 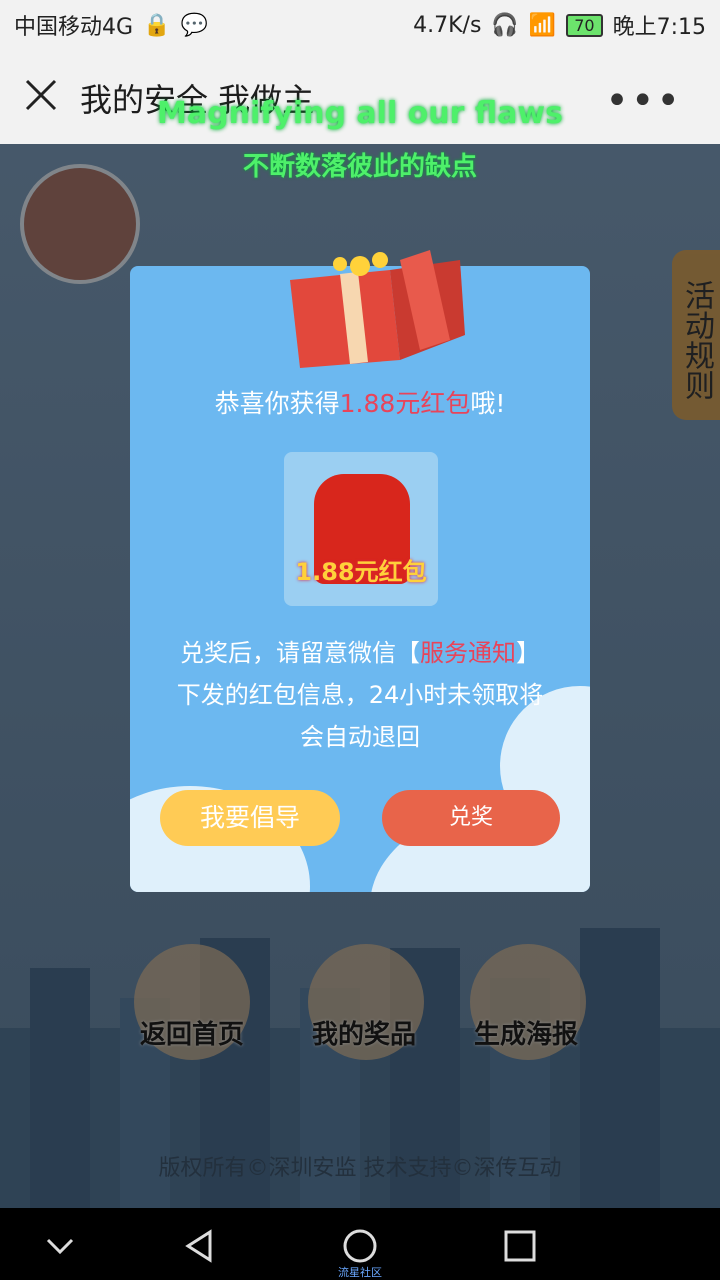 I want to click on back-icon, so click(x=200, y=1246).